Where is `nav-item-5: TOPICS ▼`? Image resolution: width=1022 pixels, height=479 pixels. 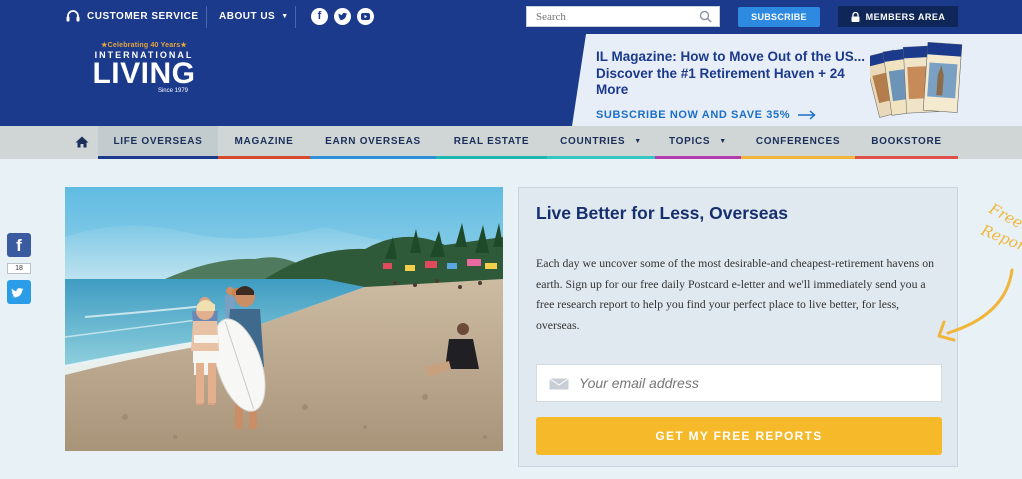 nav-item-5: TOPICS ▼ is located at coordinates (698, 142).